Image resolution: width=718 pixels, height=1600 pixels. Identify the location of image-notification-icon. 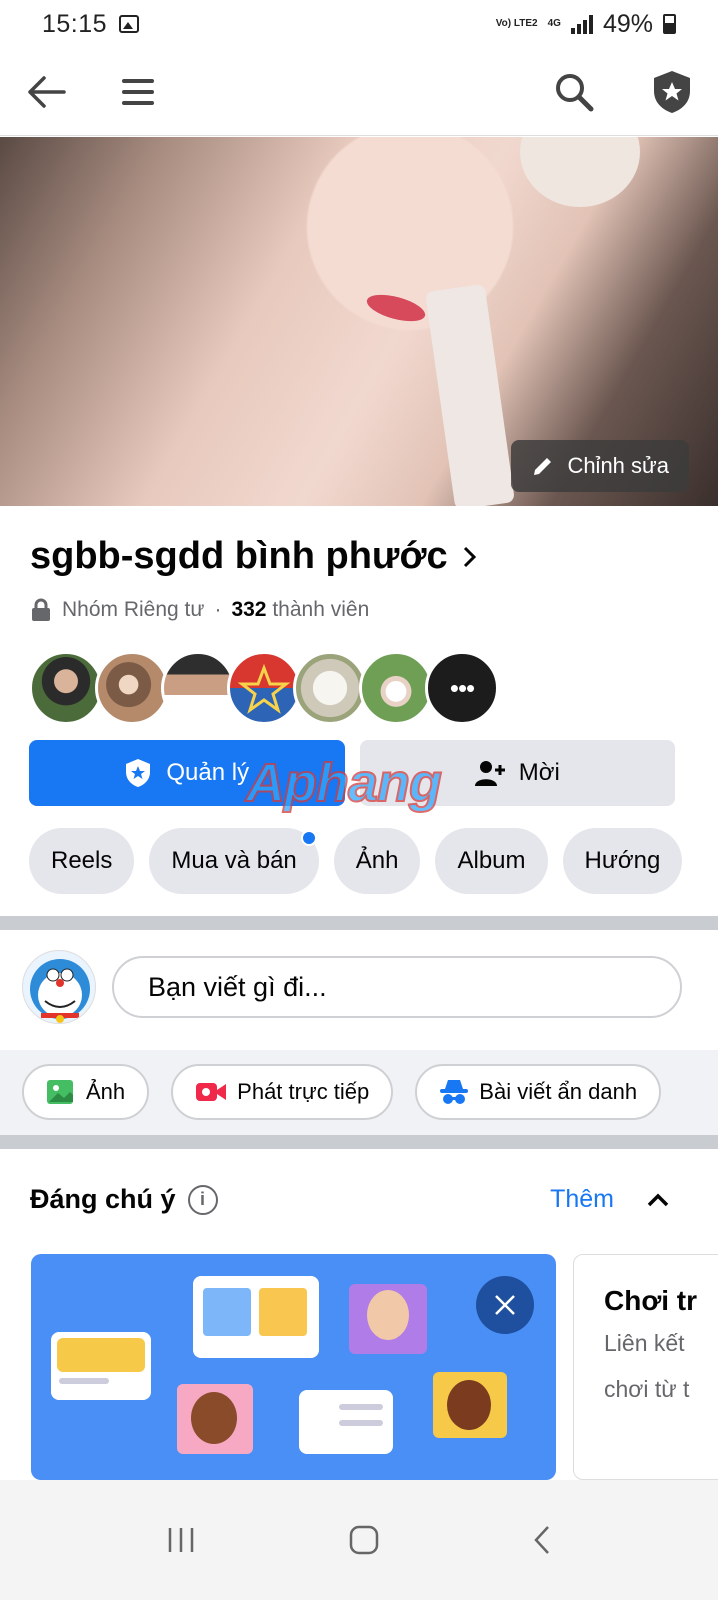
(129, 24).